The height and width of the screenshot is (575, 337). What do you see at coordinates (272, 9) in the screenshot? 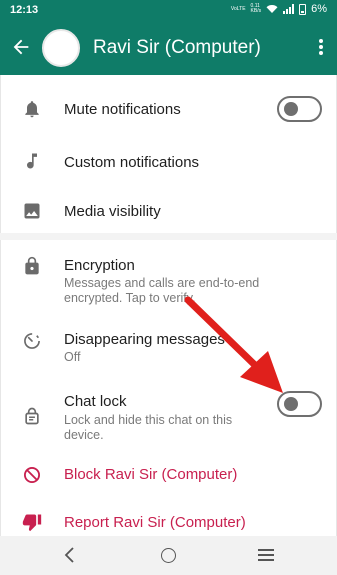
I see `wifi-icon` at bounding box center [272, 9].